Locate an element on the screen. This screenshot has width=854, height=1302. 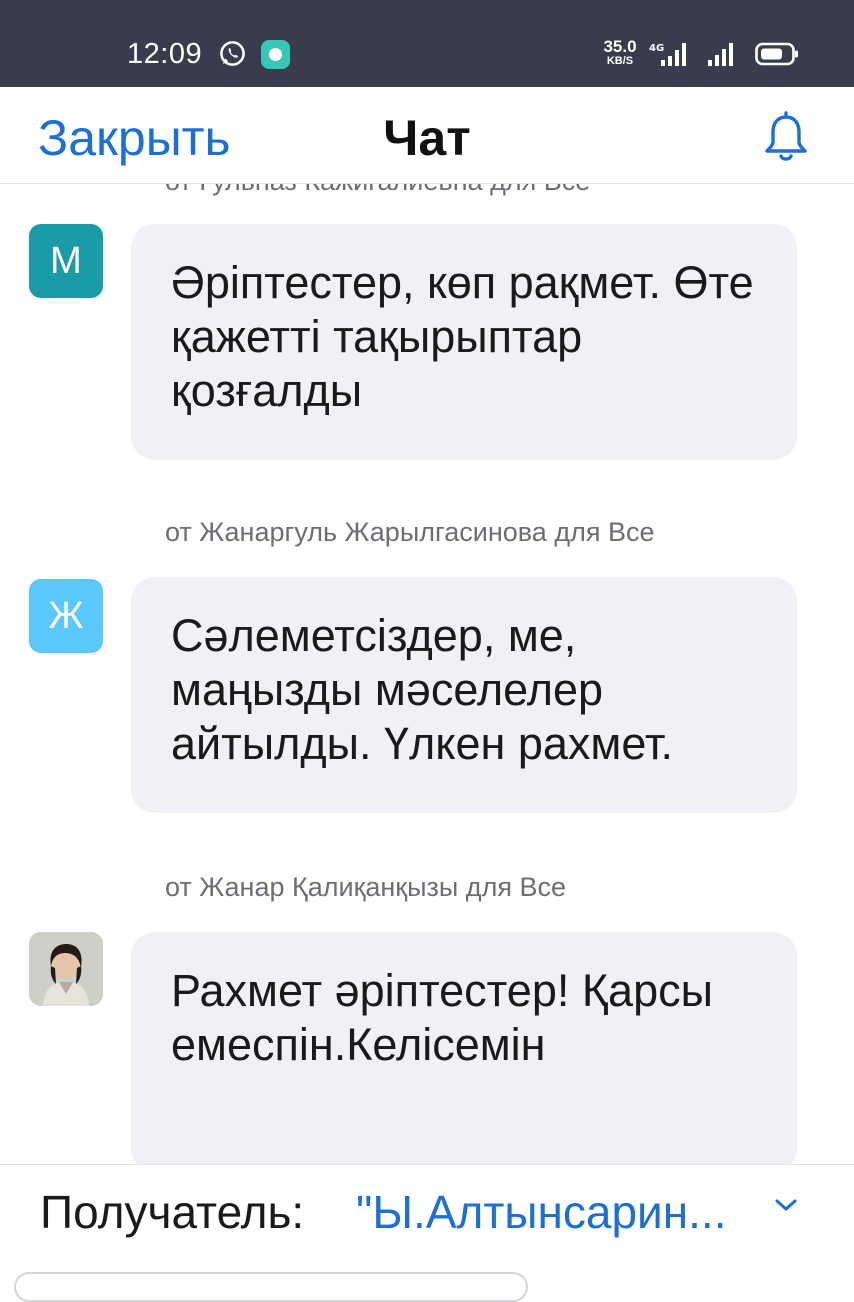
network-speed-unit: KB/S is located at coordinates (620, 61).